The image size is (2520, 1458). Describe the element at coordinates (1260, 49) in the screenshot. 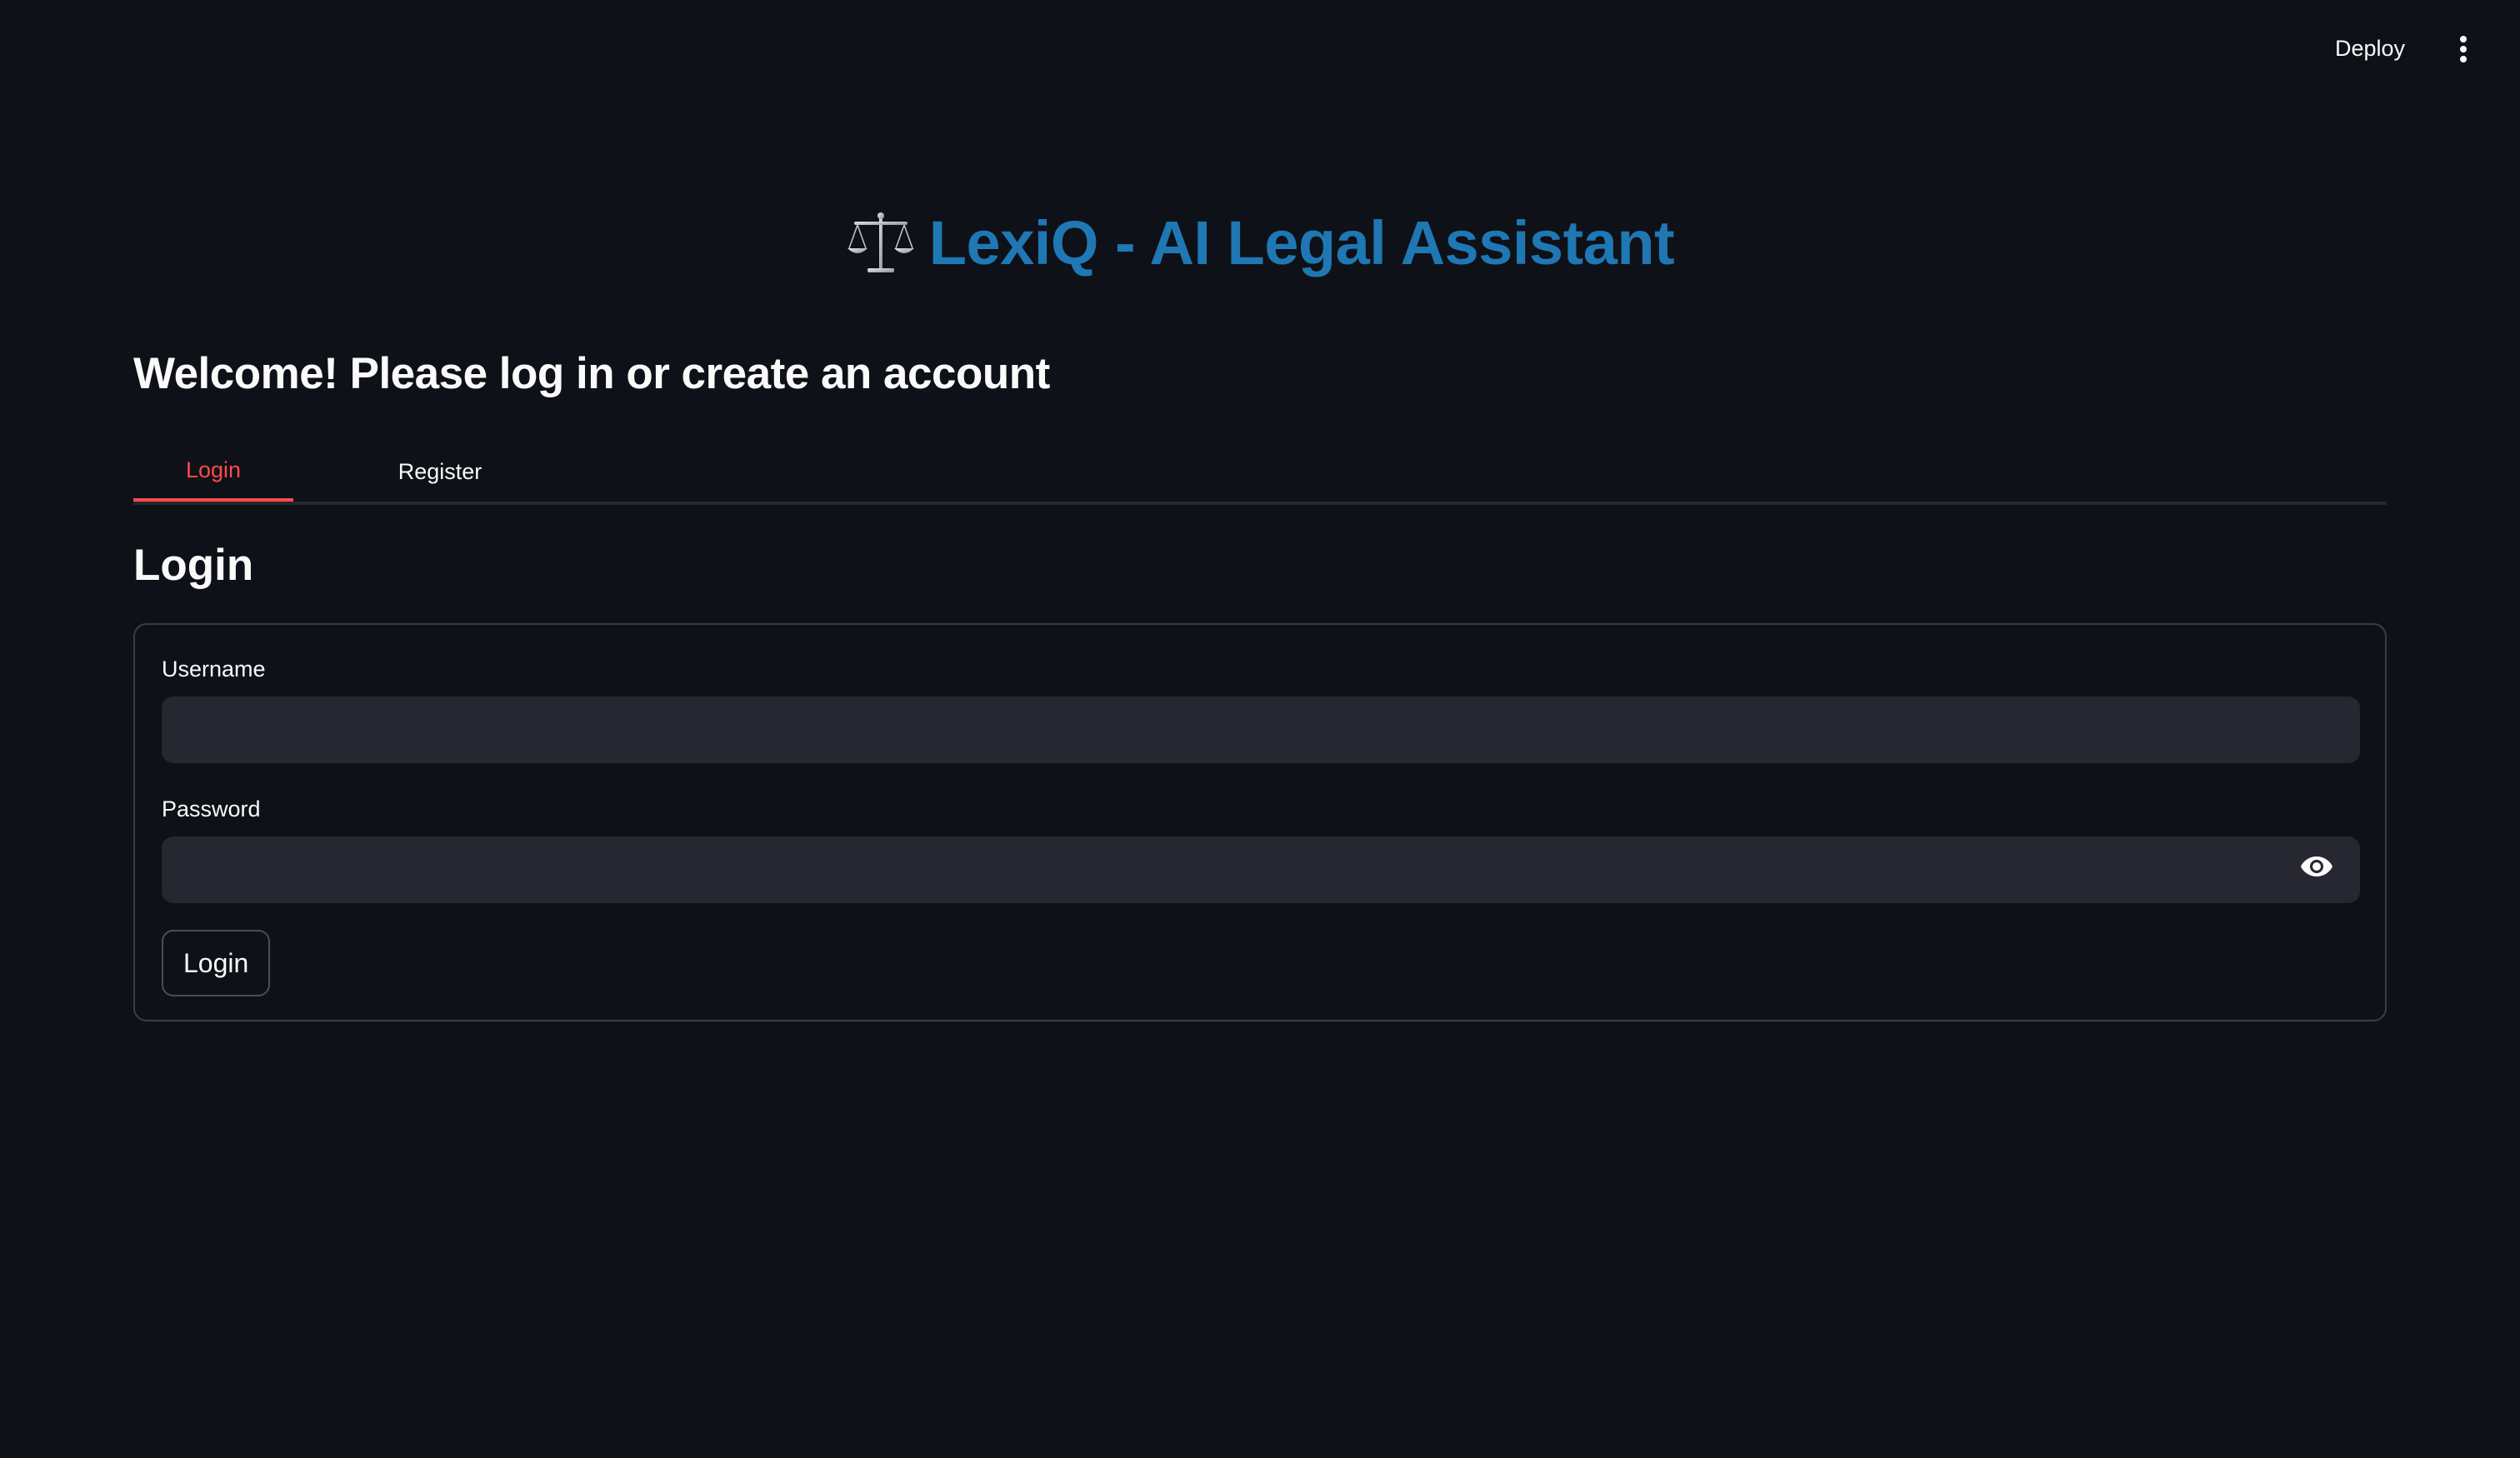

I see `top-header: Deploy` at that location.